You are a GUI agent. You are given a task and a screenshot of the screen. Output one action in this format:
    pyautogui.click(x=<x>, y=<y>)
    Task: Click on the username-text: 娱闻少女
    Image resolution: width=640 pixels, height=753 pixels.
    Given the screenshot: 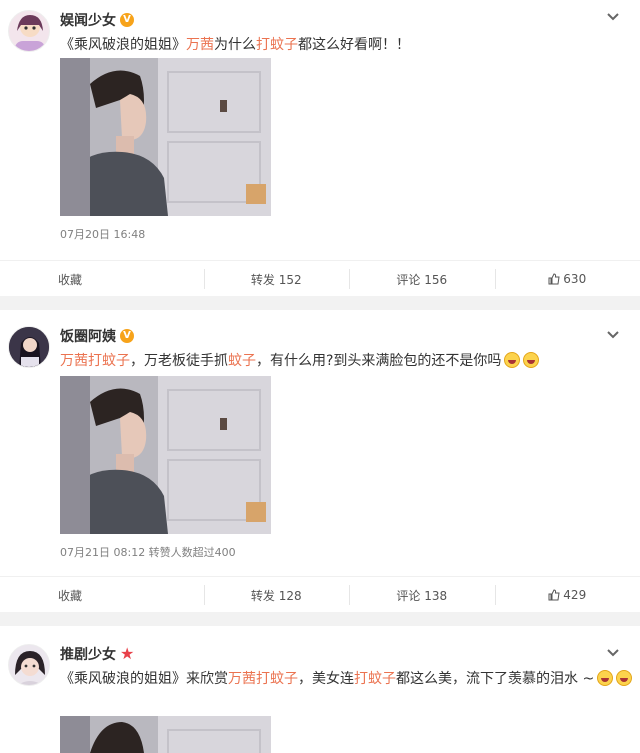 What is the action you would take?
    pyautogui.click(x=88, y=20)
    